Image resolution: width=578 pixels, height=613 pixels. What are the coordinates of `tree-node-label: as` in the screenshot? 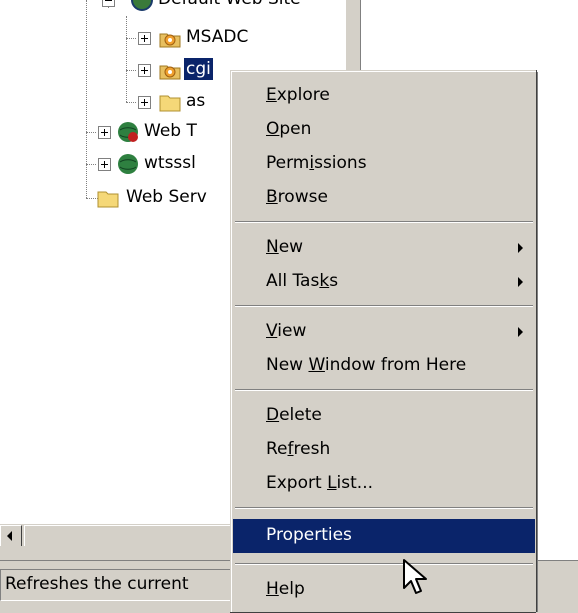 It's located at (195, 101).